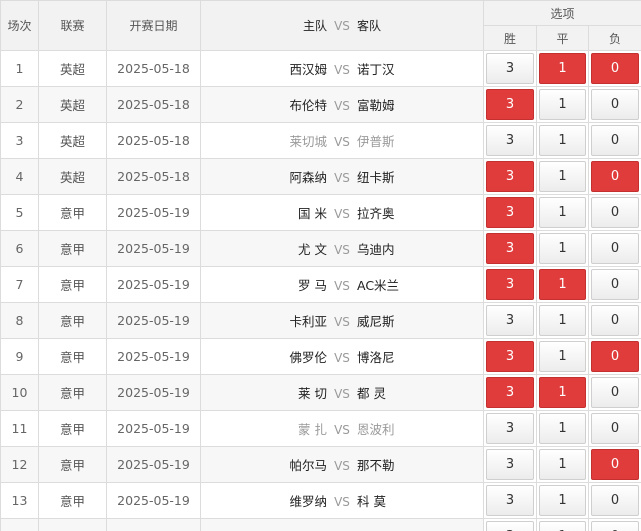  What do you see at coordinates (369, 26) in the screenshot?
I see `header-away: 客队` at bounding box center [369, 26].